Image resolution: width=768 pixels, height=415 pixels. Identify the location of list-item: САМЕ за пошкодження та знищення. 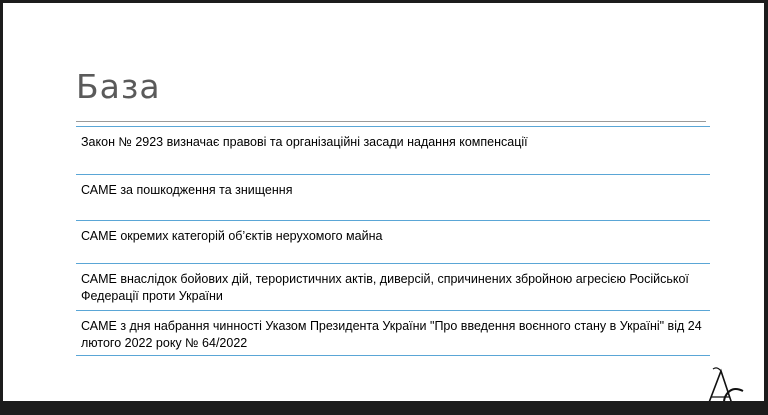
(393, 197).